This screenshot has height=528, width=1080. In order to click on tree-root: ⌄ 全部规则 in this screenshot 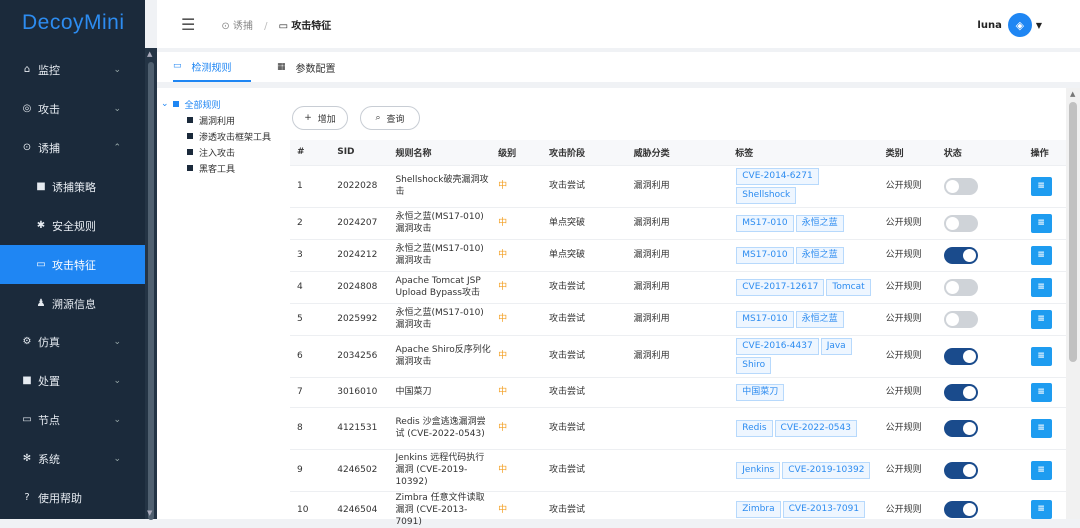, I will do `click(217, 104)`.